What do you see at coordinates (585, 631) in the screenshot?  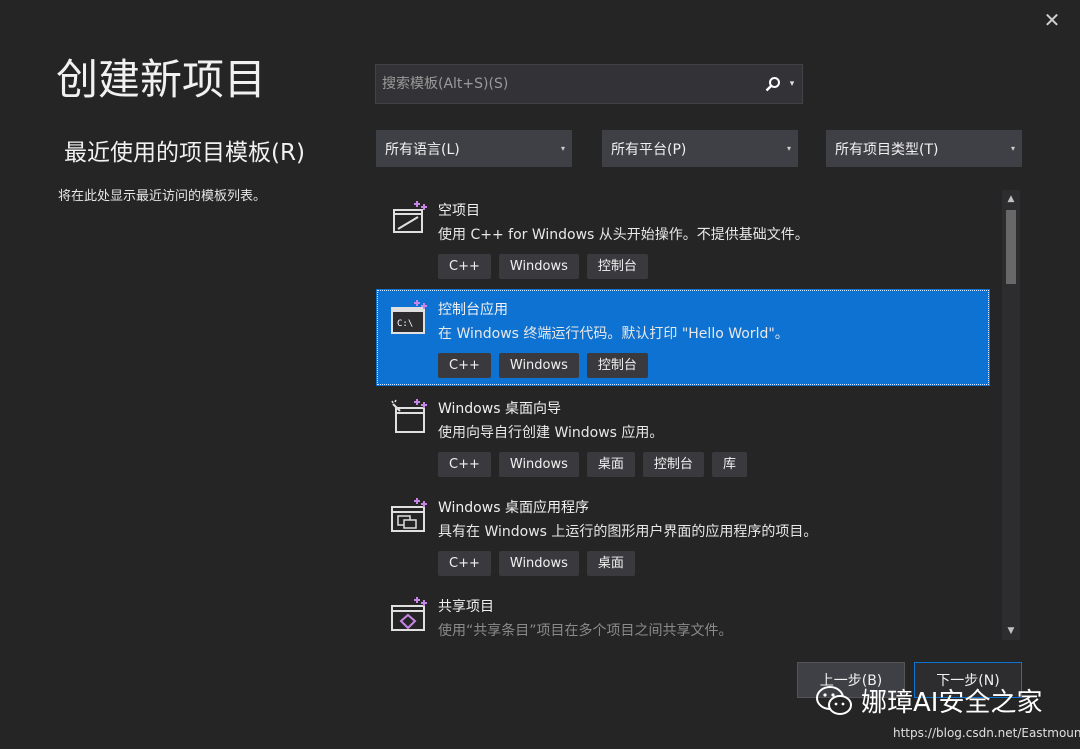 I see `template-description: 使用“共享条目”项目在多个项目之间共享文件。` at bounding box center [585, 631].